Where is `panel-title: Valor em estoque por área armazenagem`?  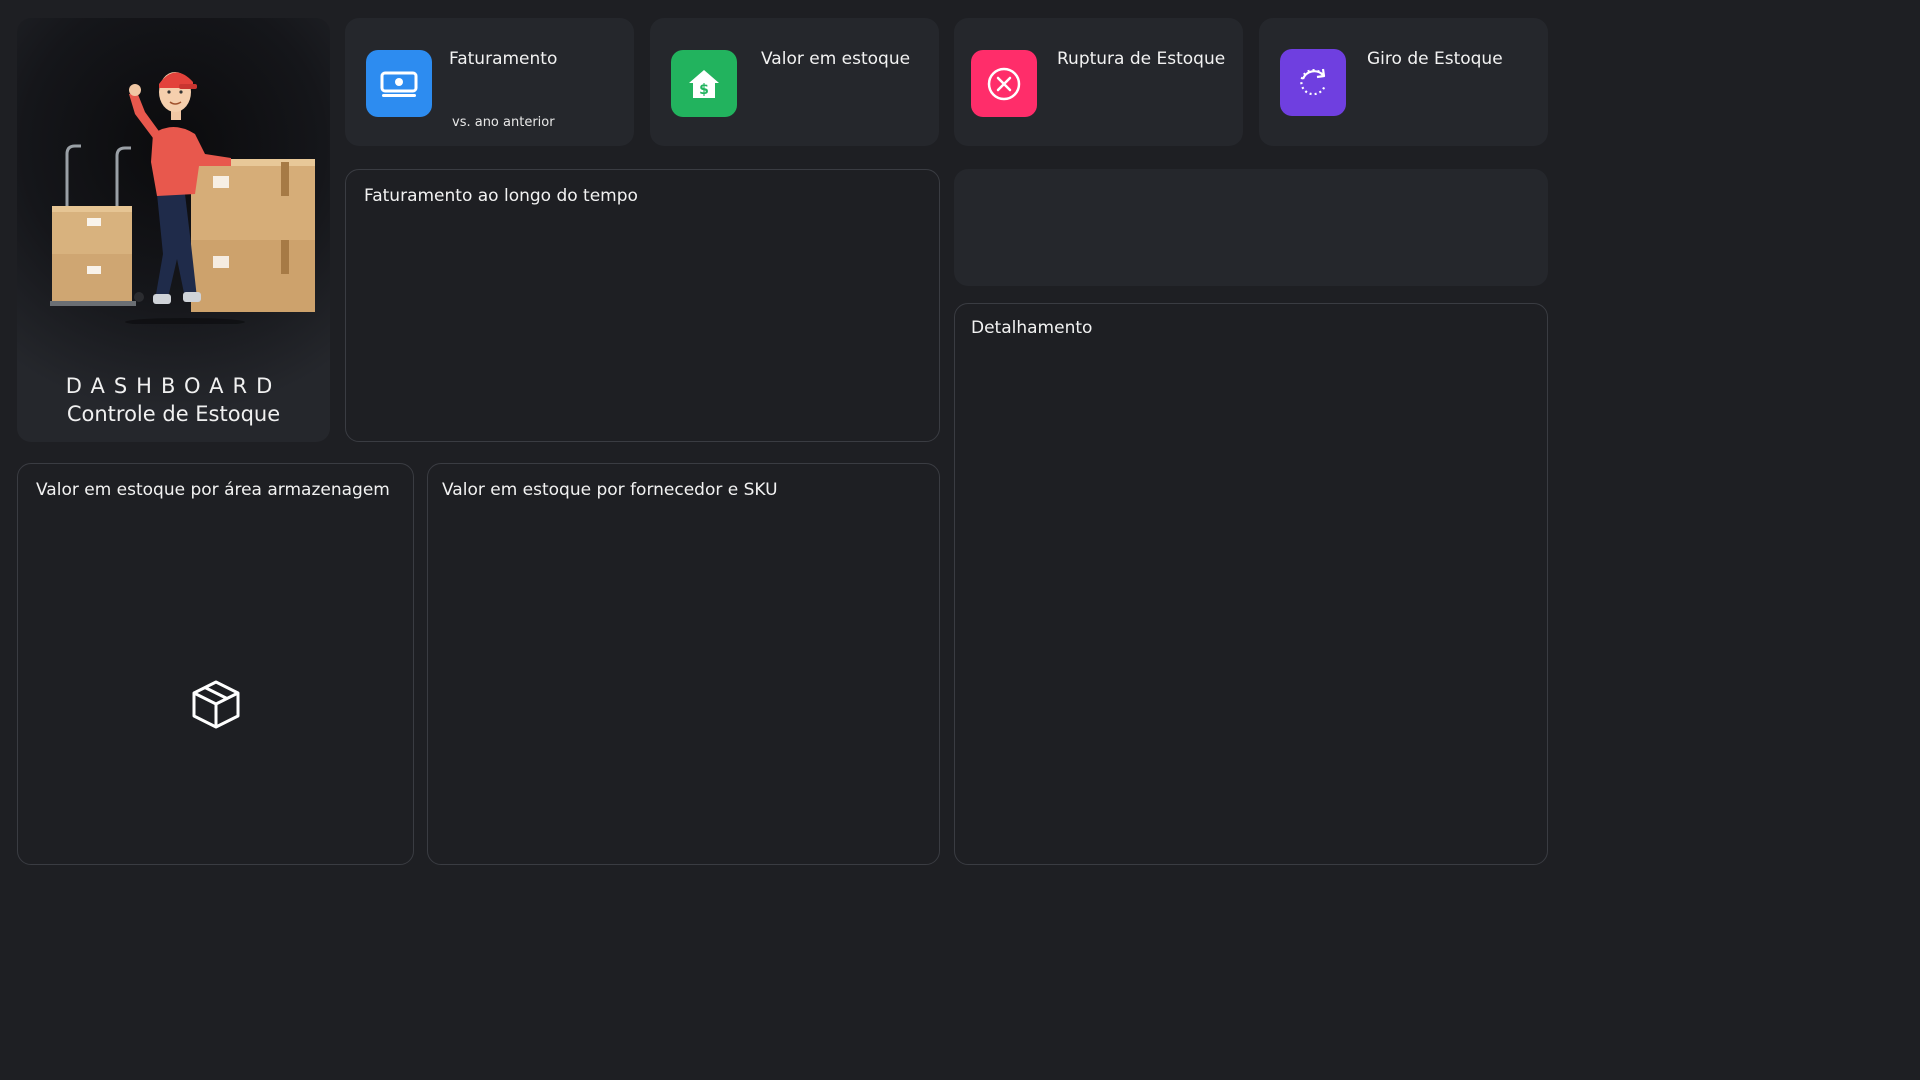
panel-title: Valor em estoque por área armazenagem is located at coordinates (213, 490).